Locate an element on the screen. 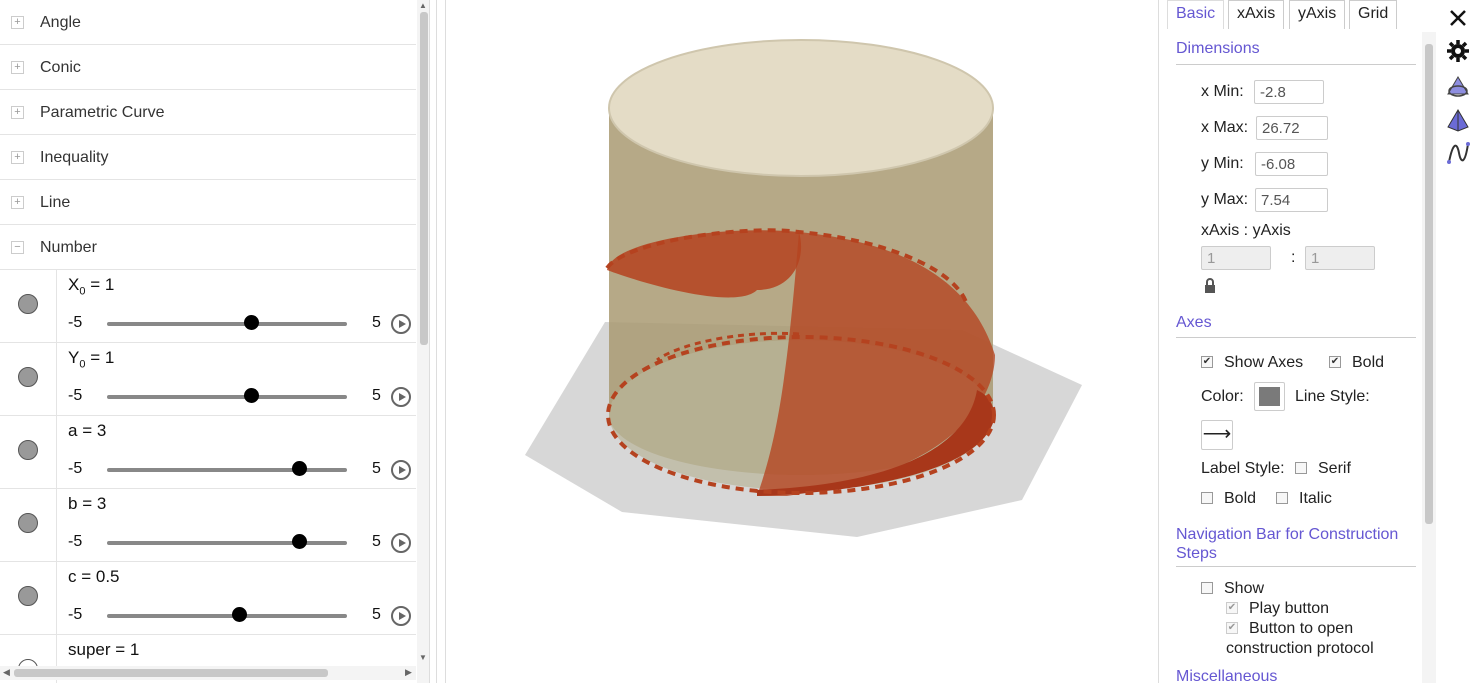  tab-basic: Basic is located at coordinates (1196, 14).